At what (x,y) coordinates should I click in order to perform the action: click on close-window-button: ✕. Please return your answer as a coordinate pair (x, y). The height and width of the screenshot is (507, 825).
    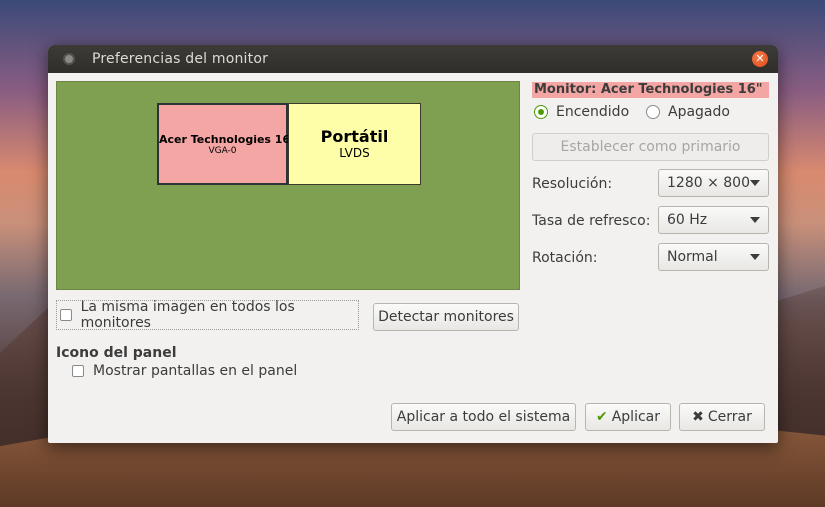
    Looking at the image, I should click on (760, 59).